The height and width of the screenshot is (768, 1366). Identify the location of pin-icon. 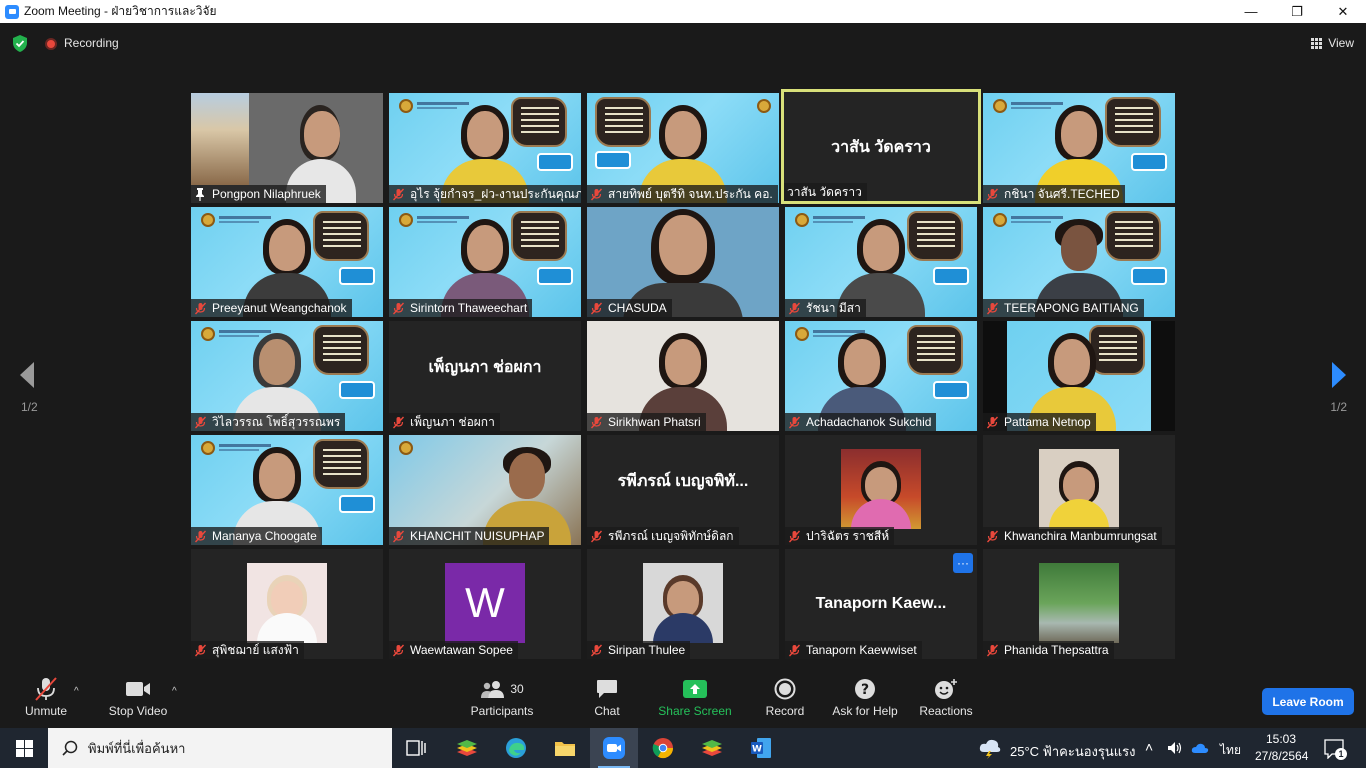
(200, 194).